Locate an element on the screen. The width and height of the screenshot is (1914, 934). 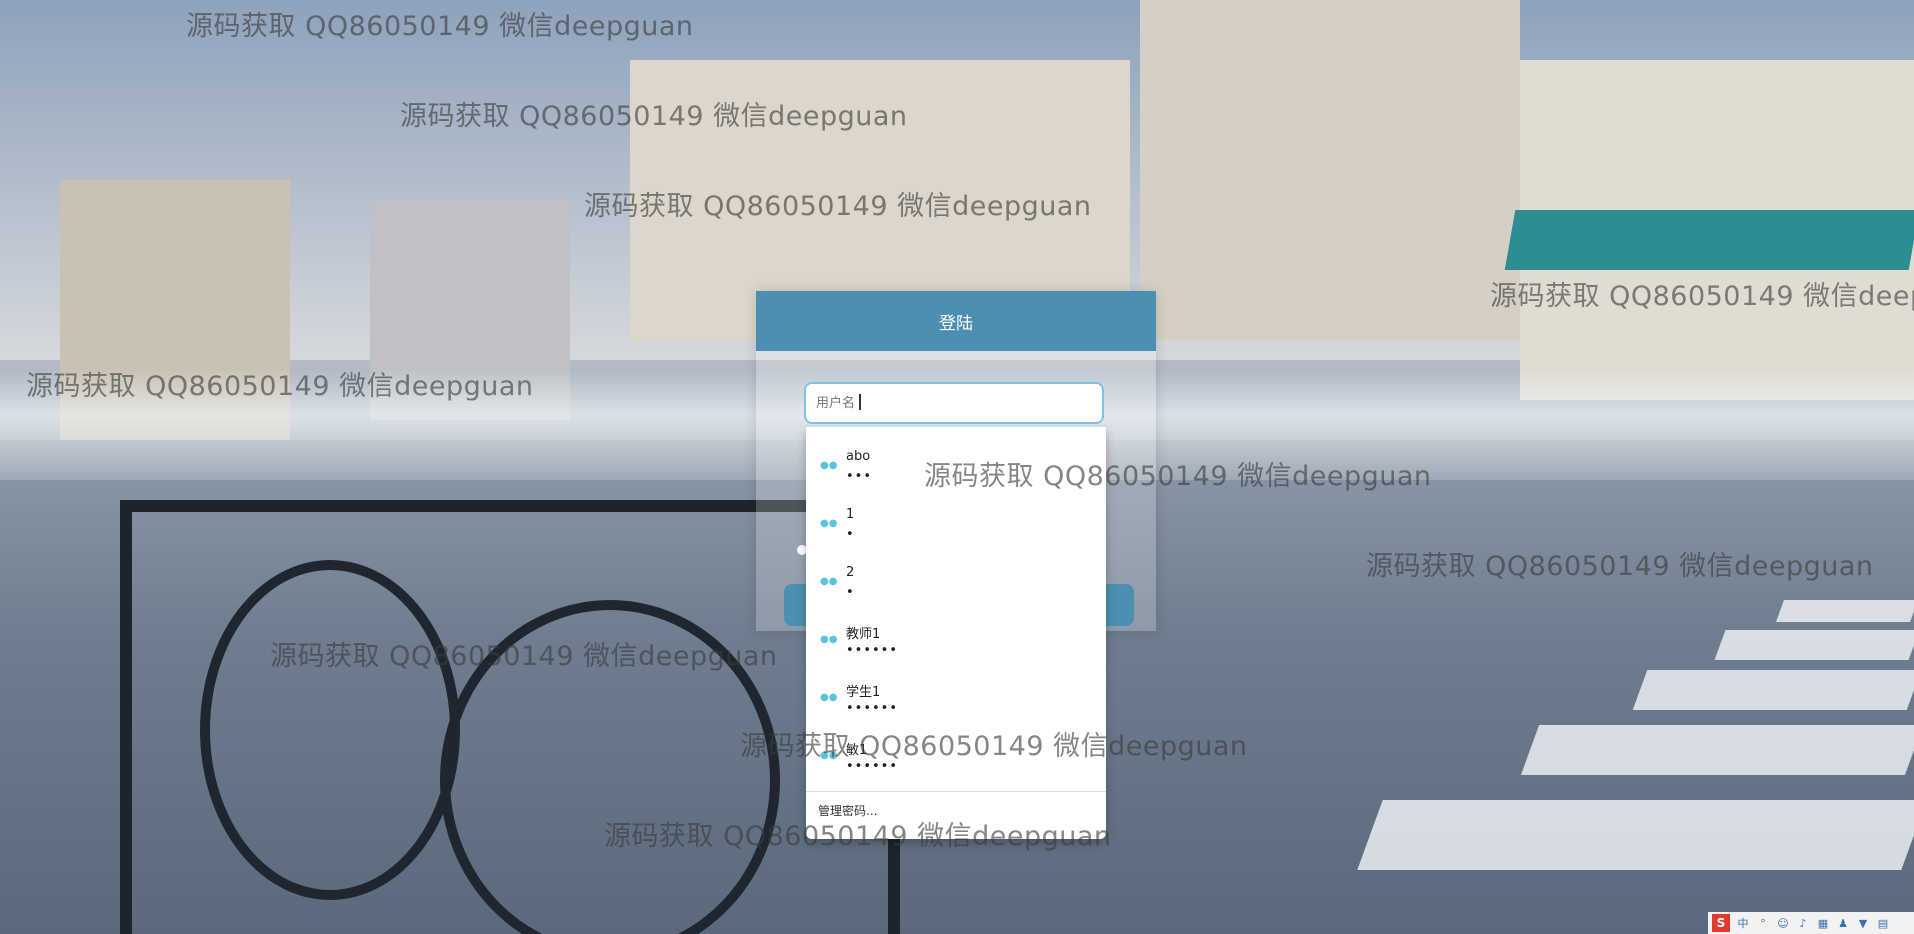
autofill-password-mask: ••• is located at coordinates (859, 476).